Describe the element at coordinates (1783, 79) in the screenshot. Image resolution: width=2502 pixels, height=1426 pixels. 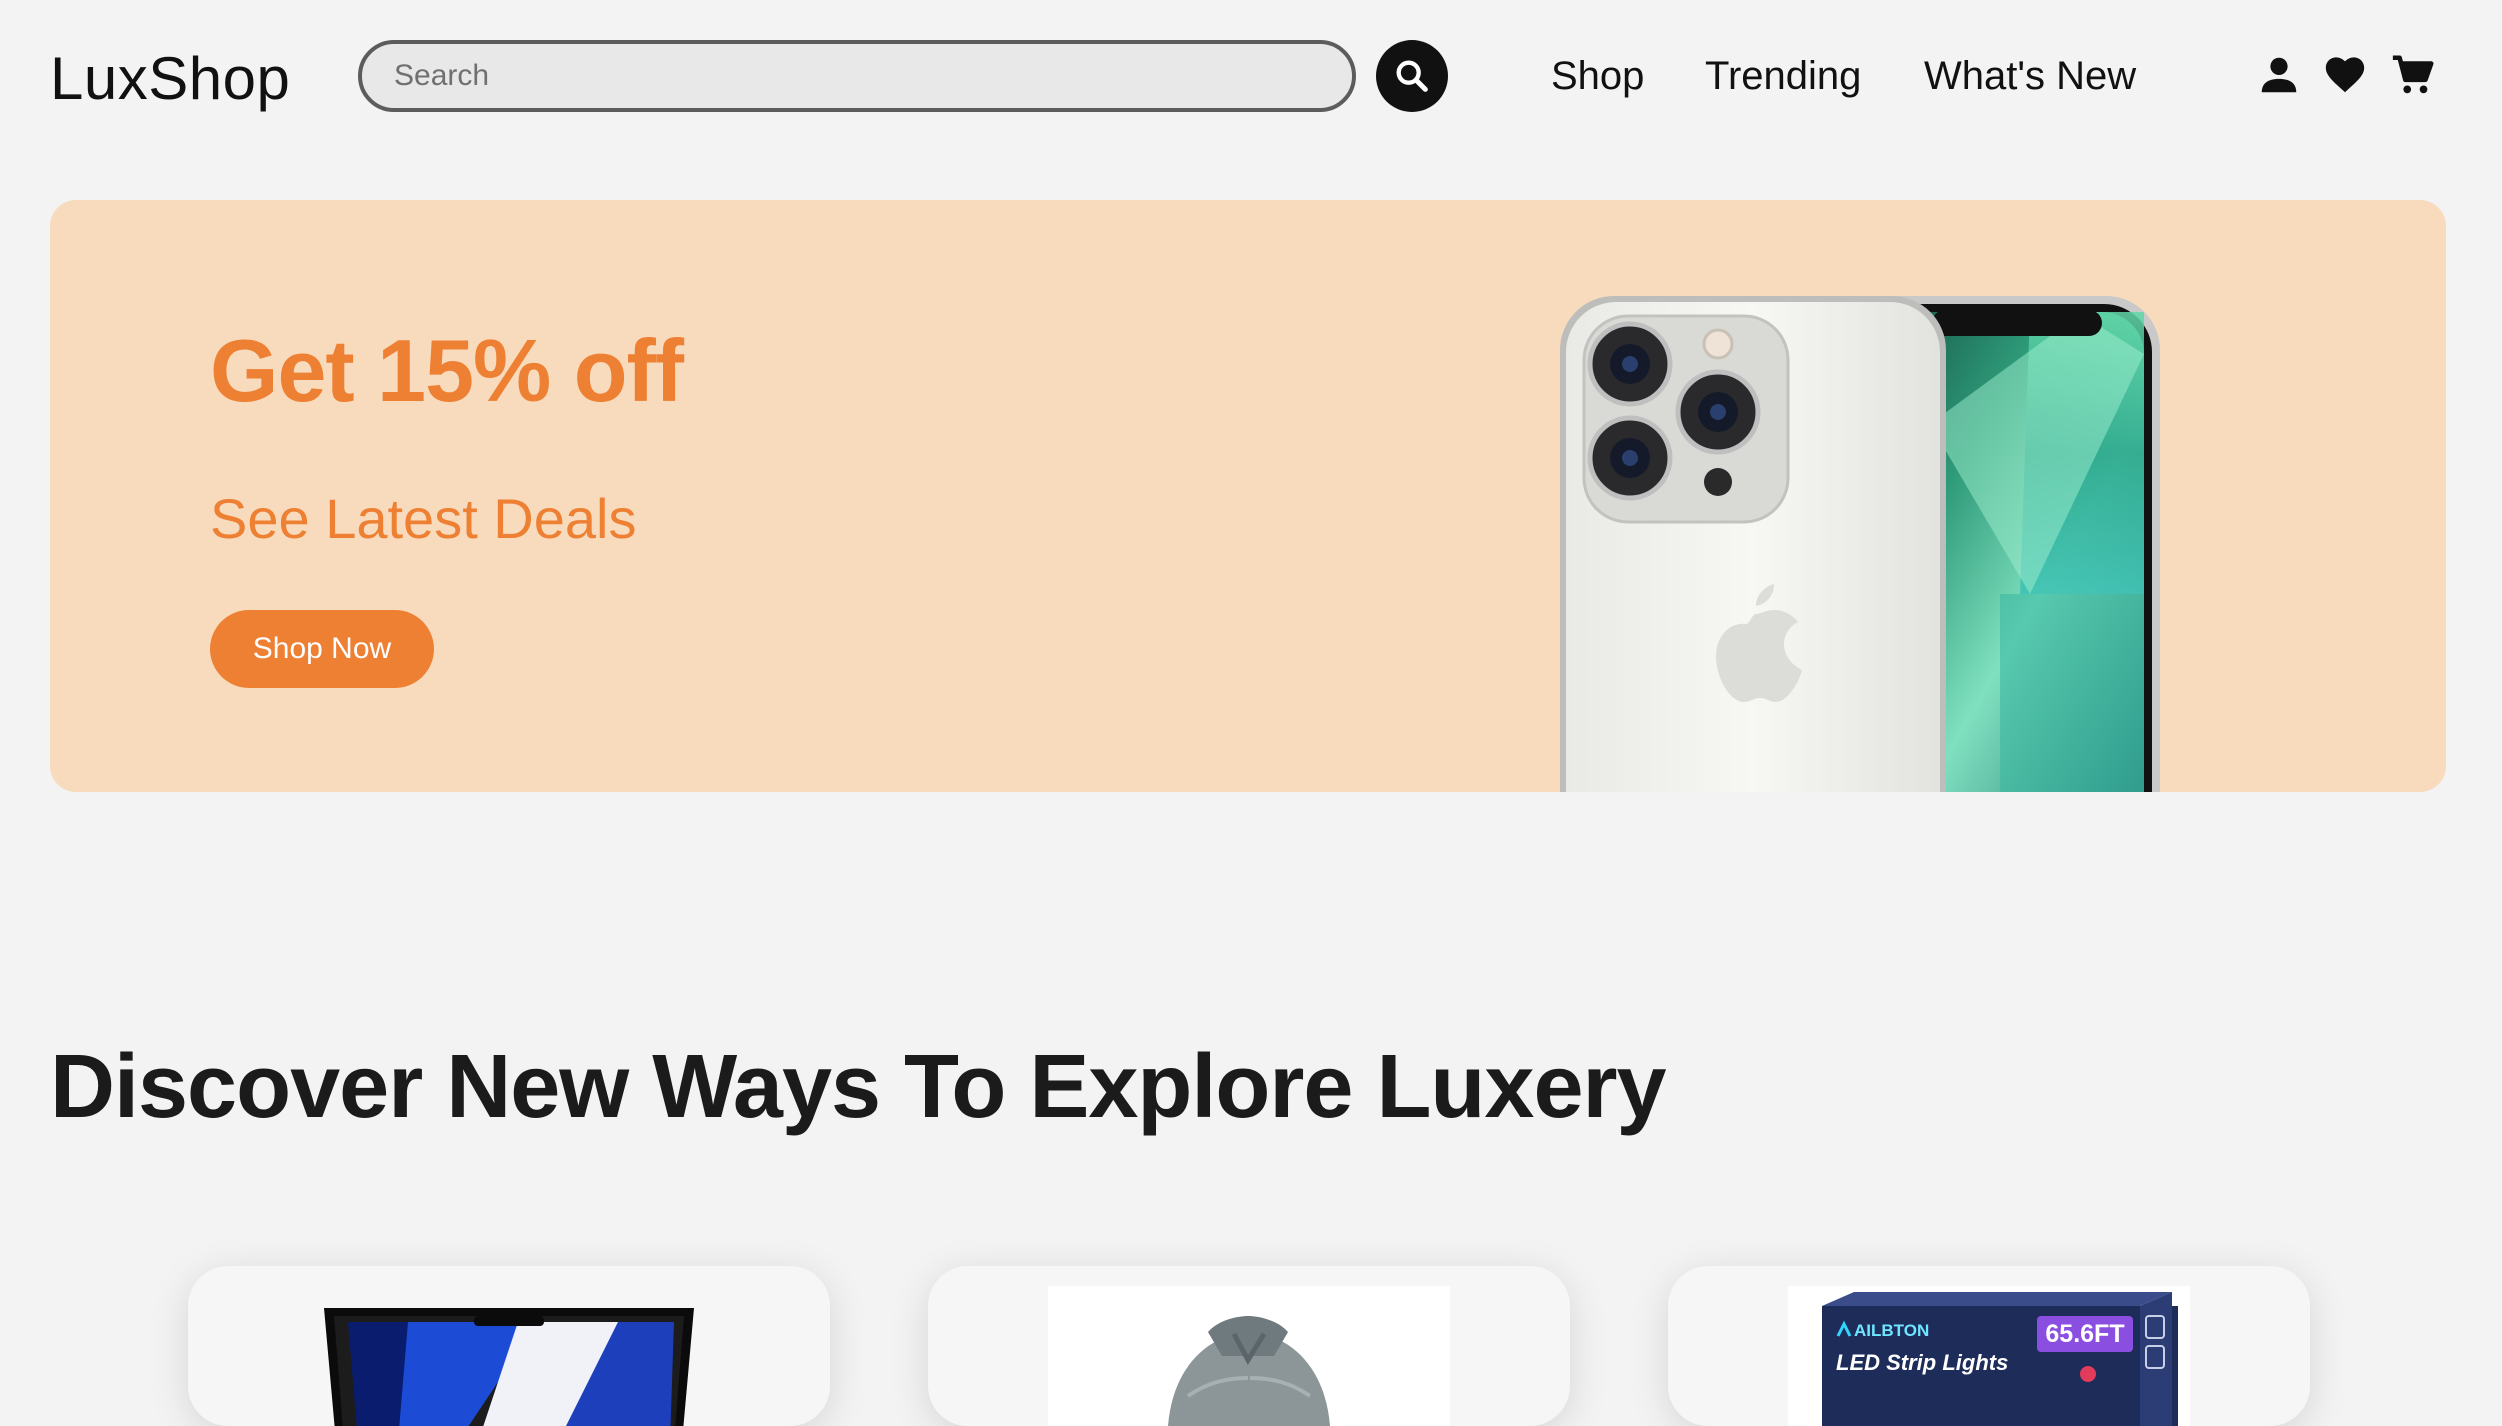
I see `nav-trending: Trending` at that location.